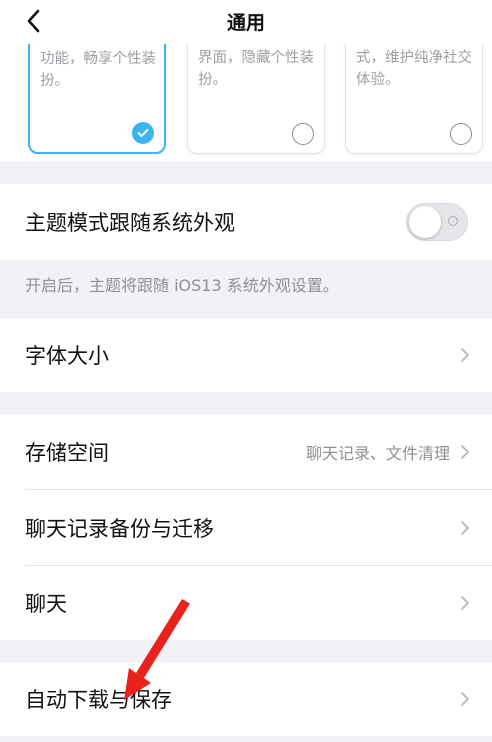 The width and height of the screenshot is (492, 742). I want to click on radio-checked-icon, so click(143, 133).